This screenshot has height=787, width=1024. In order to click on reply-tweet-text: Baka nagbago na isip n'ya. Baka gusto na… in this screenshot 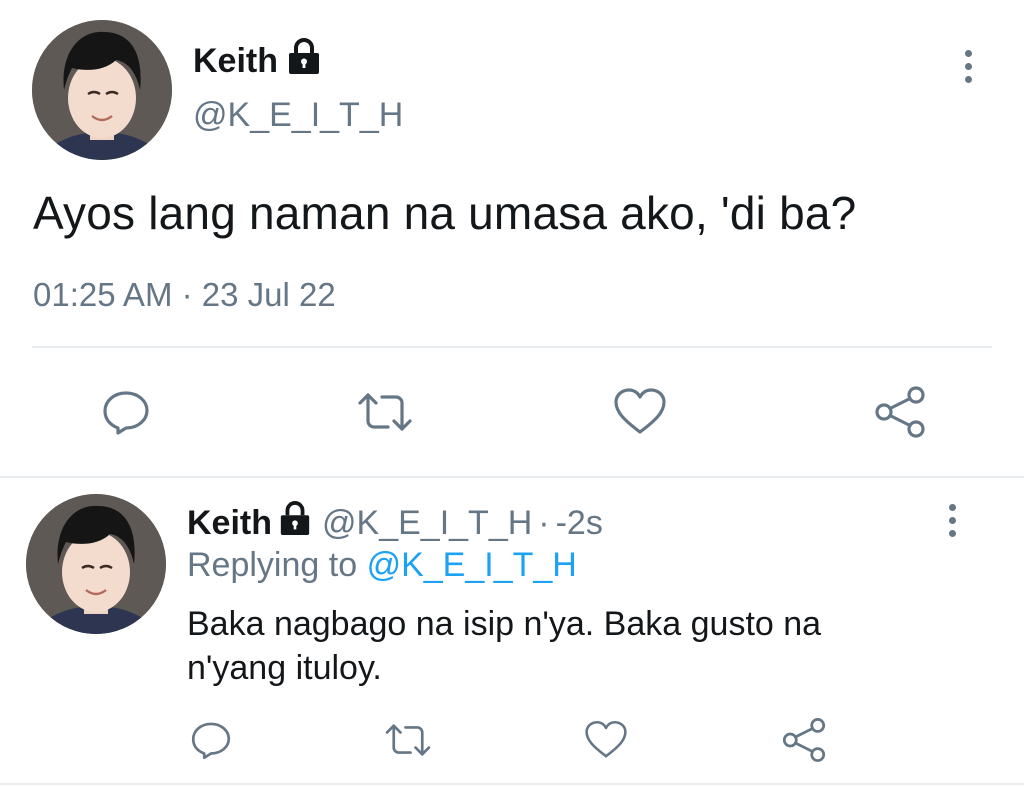, I will do `click(504, 646)`.